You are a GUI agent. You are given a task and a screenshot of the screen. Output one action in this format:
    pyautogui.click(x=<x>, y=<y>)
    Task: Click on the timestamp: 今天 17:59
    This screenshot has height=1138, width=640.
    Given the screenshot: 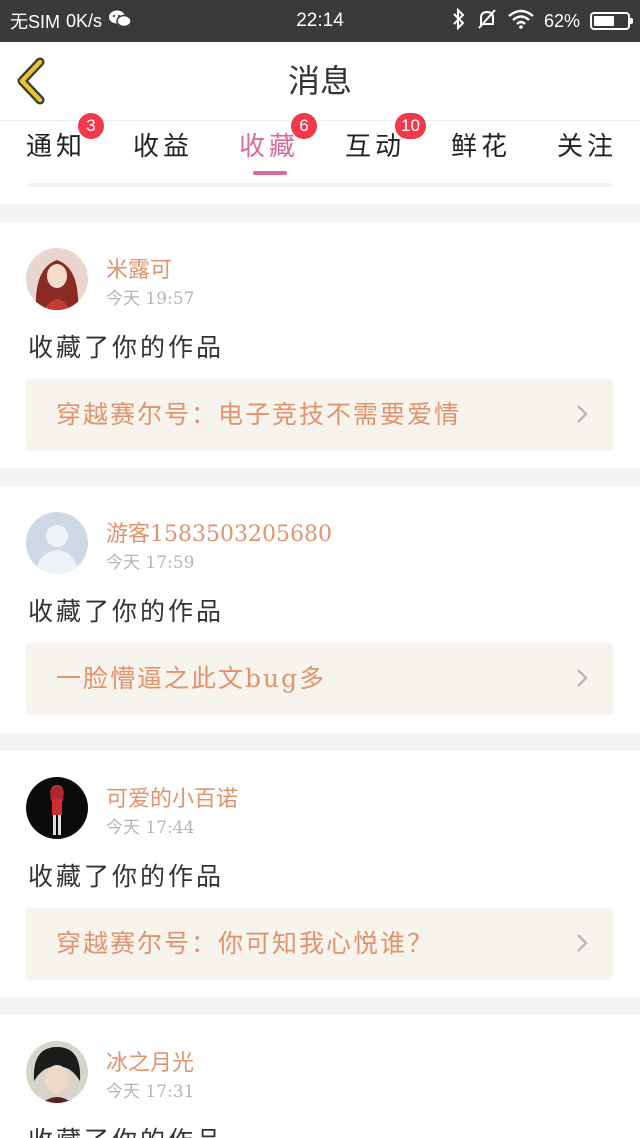 What is the action you would take?
    pyautogui.click(x=150, y=563)
    